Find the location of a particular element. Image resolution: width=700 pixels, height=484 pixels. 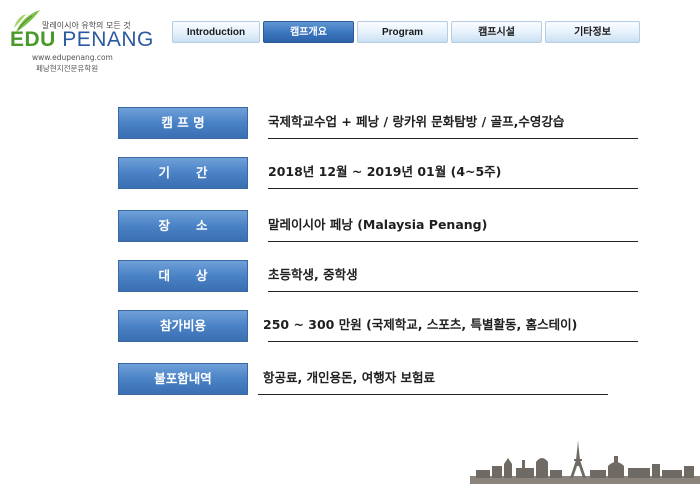

info-row-period: 기 간 2018년 12월 ~ 2019년 01월 (4~5주) is located at coordinates (378, 173).